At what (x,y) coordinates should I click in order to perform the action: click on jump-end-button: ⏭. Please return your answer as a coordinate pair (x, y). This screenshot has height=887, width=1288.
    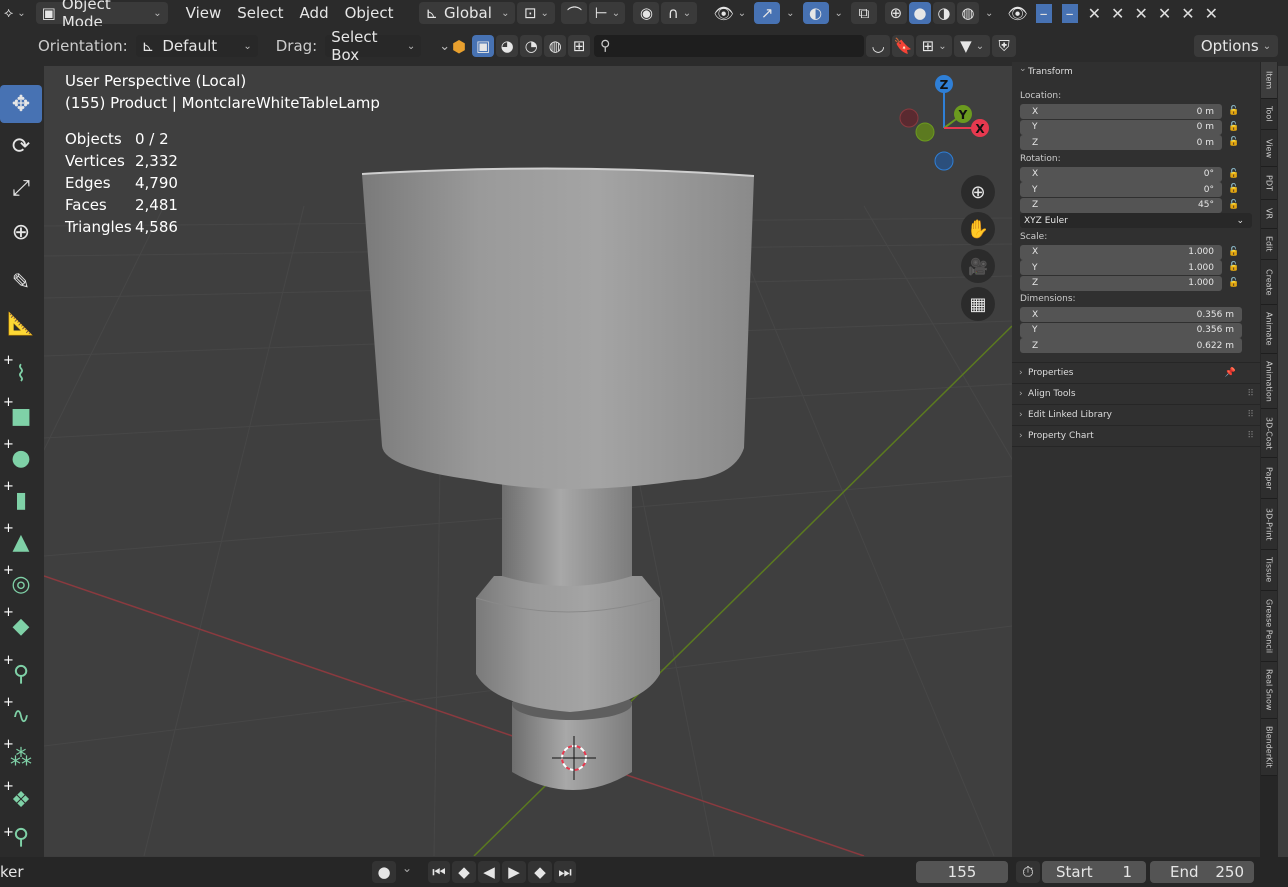
    Looking at the image, I should click on (565, 872).